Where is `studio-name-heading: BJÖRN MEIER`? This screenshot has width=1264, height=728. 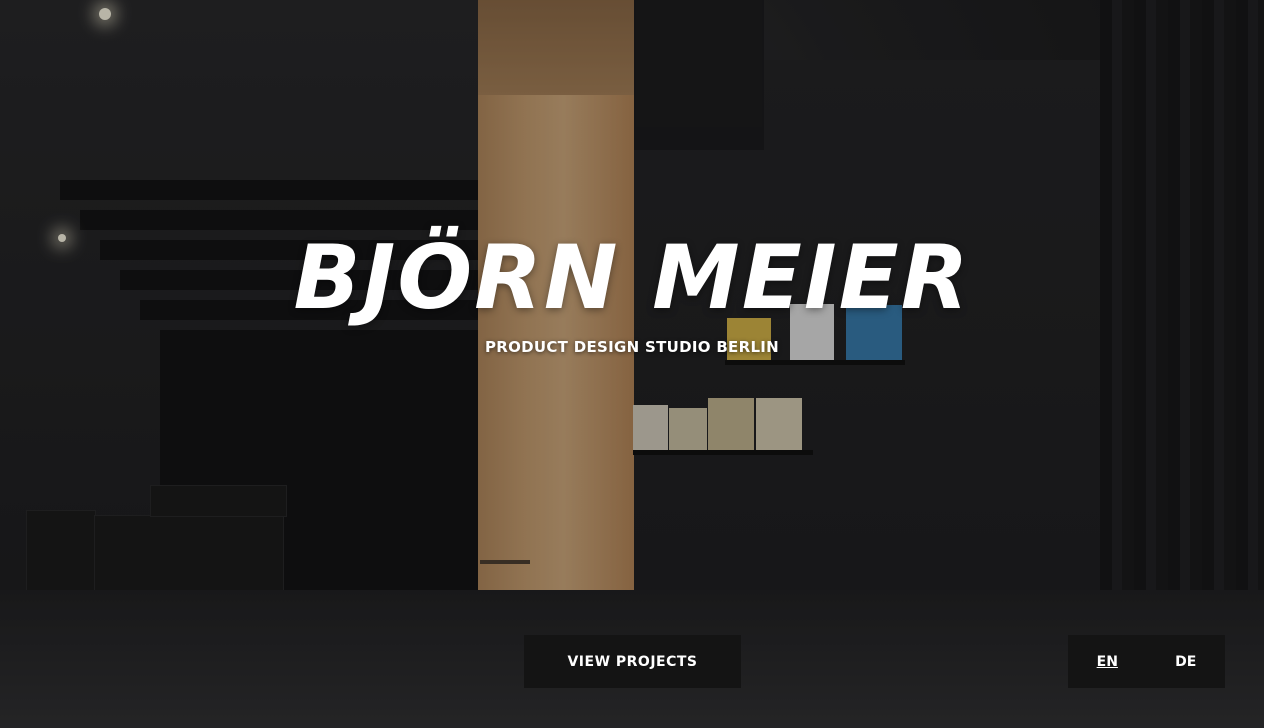
studio-name-heading: BJÖRN MEIER is located at coordinates (632, 277).